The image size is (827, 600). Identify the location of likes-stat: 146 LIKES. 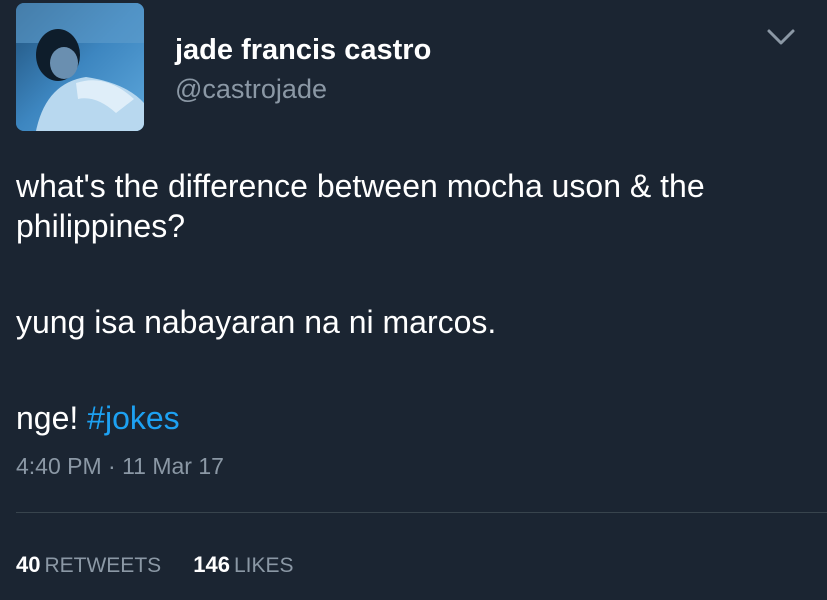
(243, 565).